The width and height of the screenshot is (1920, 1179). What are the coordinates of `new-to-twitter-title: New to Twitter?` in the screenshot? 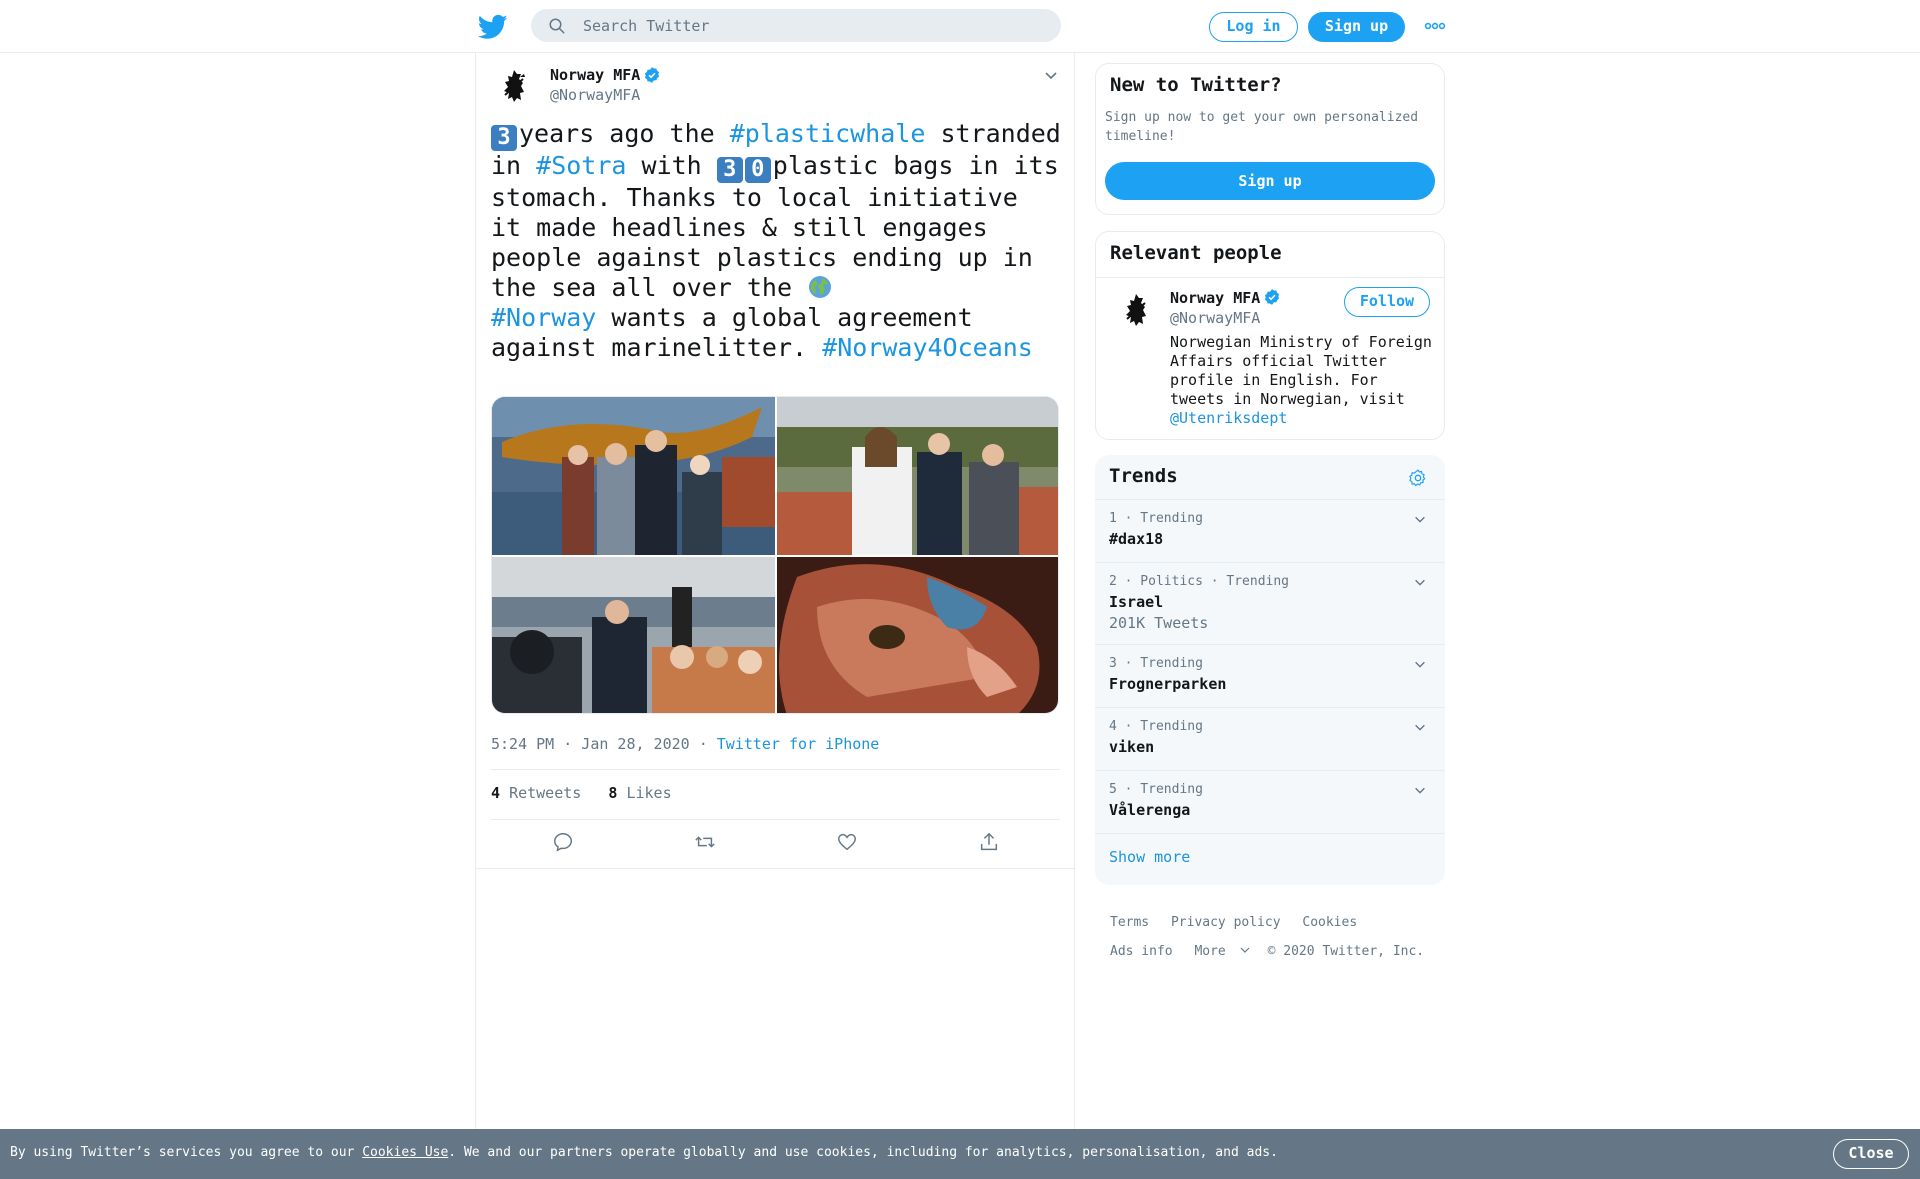 It's located at (1196, 85).